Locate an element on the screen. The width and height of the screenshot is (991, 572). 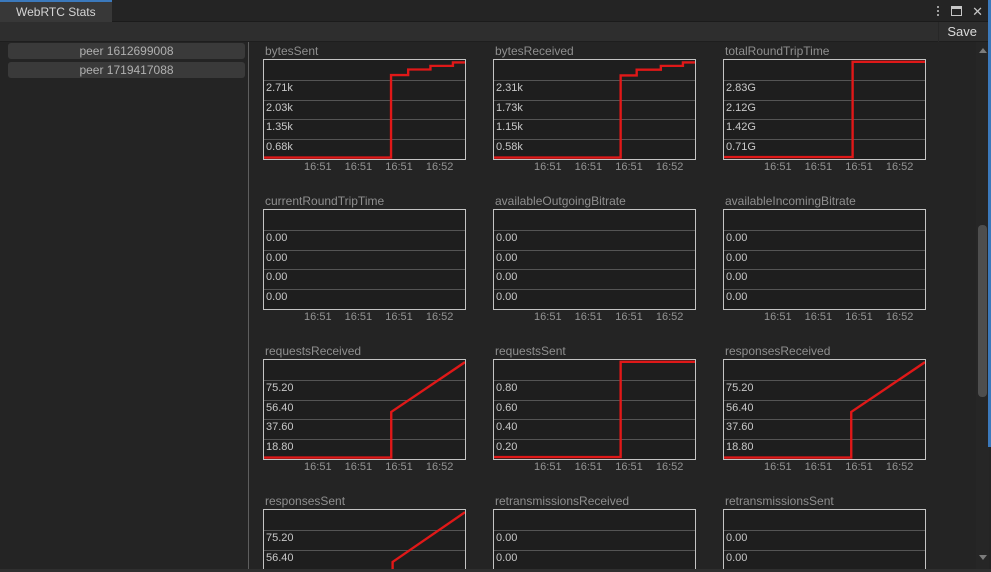
chart-title: responsesSent is located at coordinates (305, 501).